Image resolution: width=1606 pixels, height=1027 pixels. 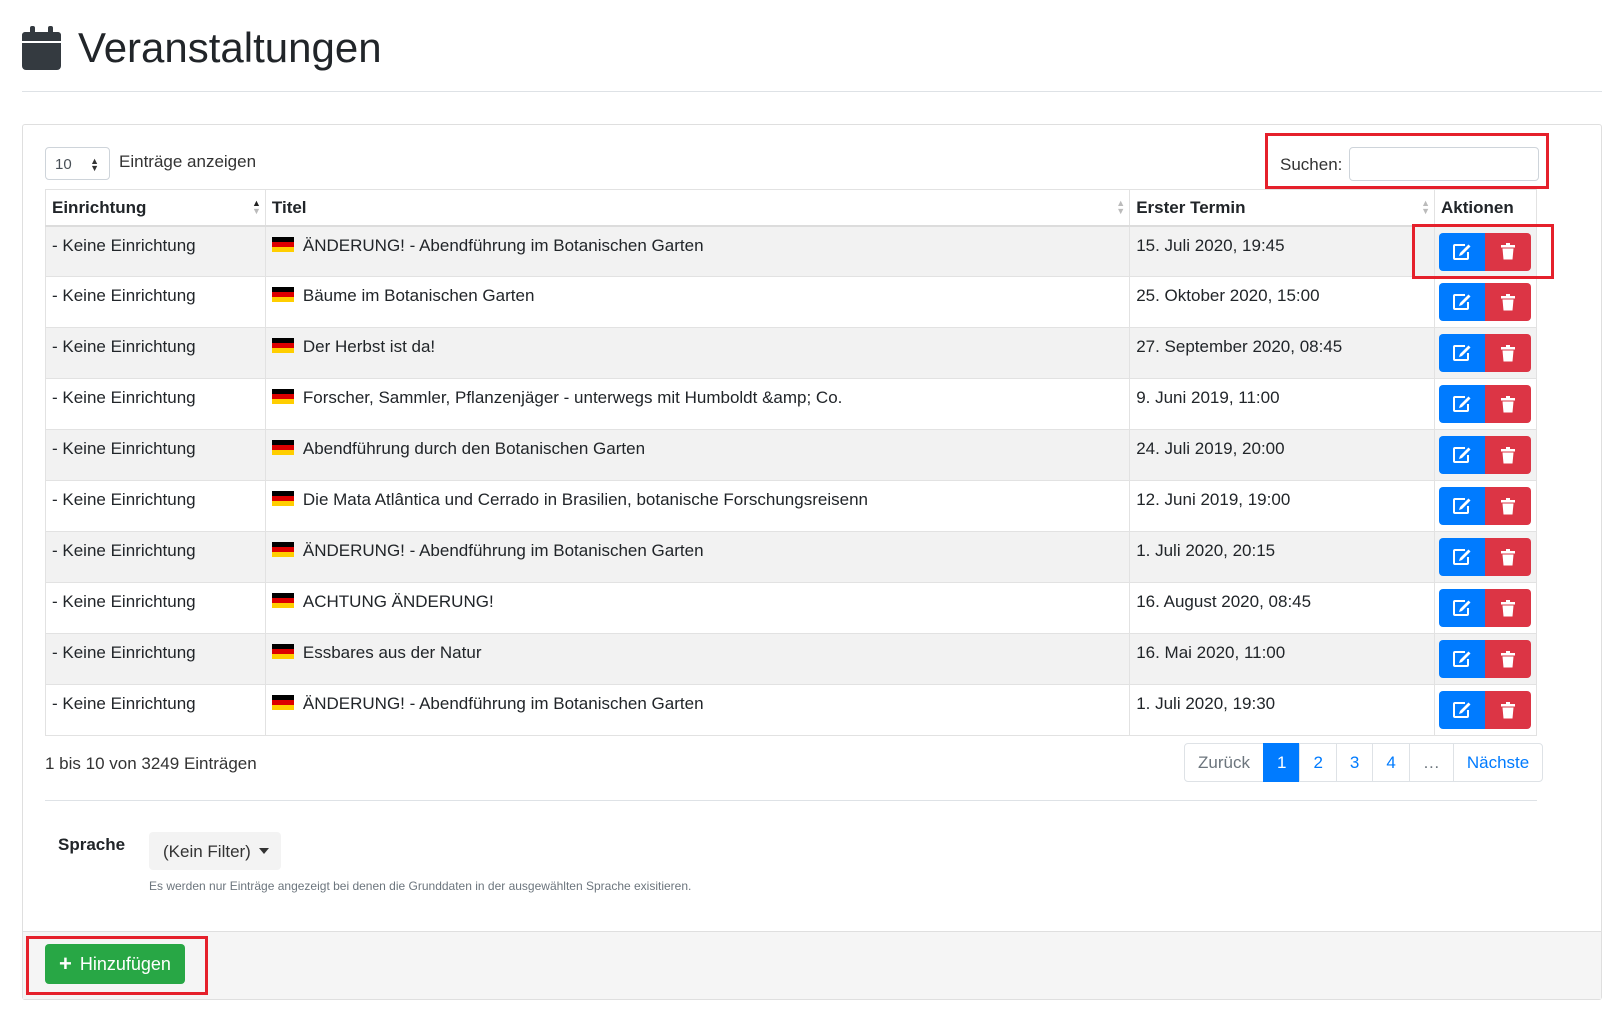 What do you see at coordinates (697, 208) in the screenshot?
I see `col-titel: Titel ▲ ▼` at bounding box center [697, 208].